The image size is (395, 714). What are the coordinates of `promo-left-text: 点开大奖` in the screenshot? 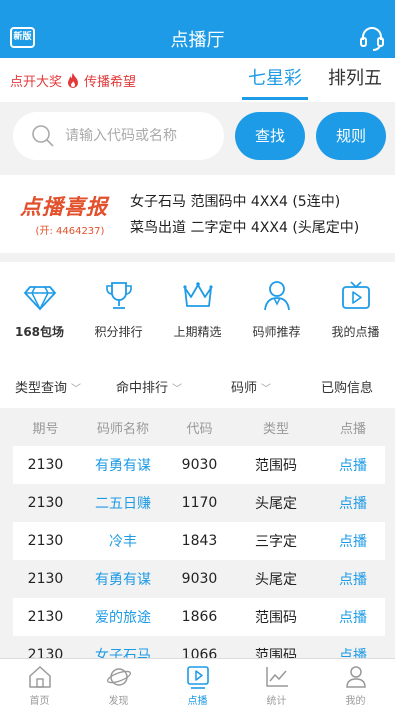 It's located at (36, 82).